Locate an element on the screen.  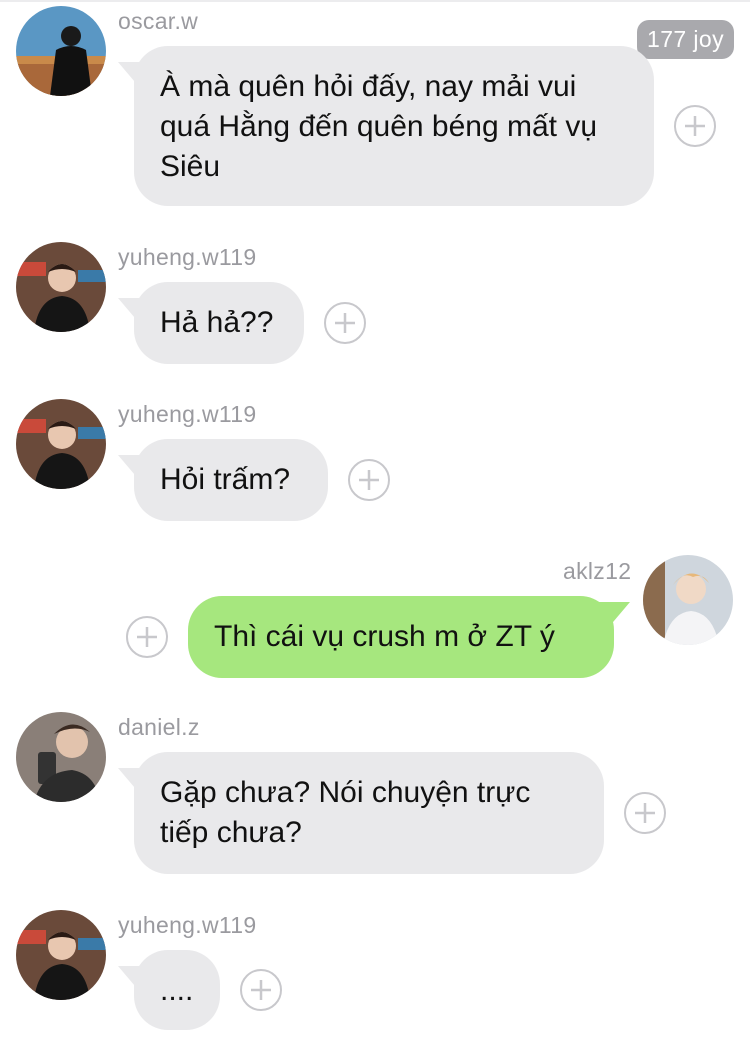
avatar-daniel is located at coordinates (61, 757).